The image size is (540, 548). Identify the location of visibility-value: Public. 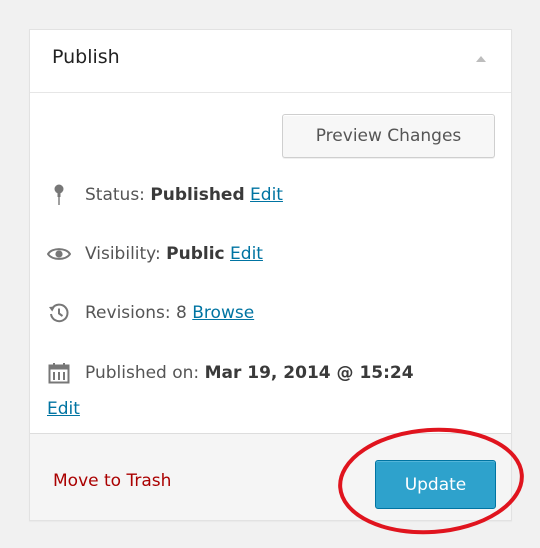
(195, 254).